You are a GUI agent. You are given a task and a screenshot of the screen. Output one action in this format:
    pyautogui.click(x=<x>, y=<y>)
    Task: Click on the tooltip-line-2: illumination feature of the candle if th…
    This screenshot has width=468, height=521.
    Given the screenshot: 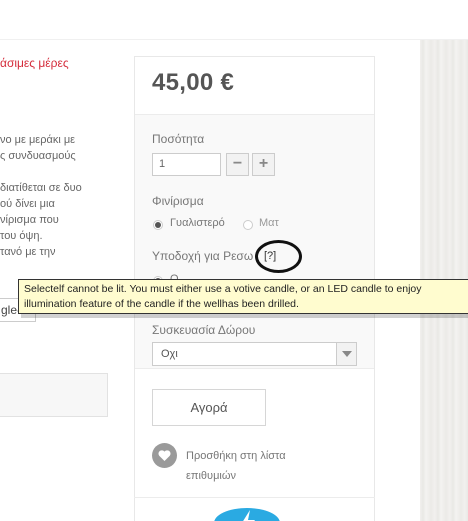 What is the action you would take?
    pyautogui.click(x=161, y=304)
    